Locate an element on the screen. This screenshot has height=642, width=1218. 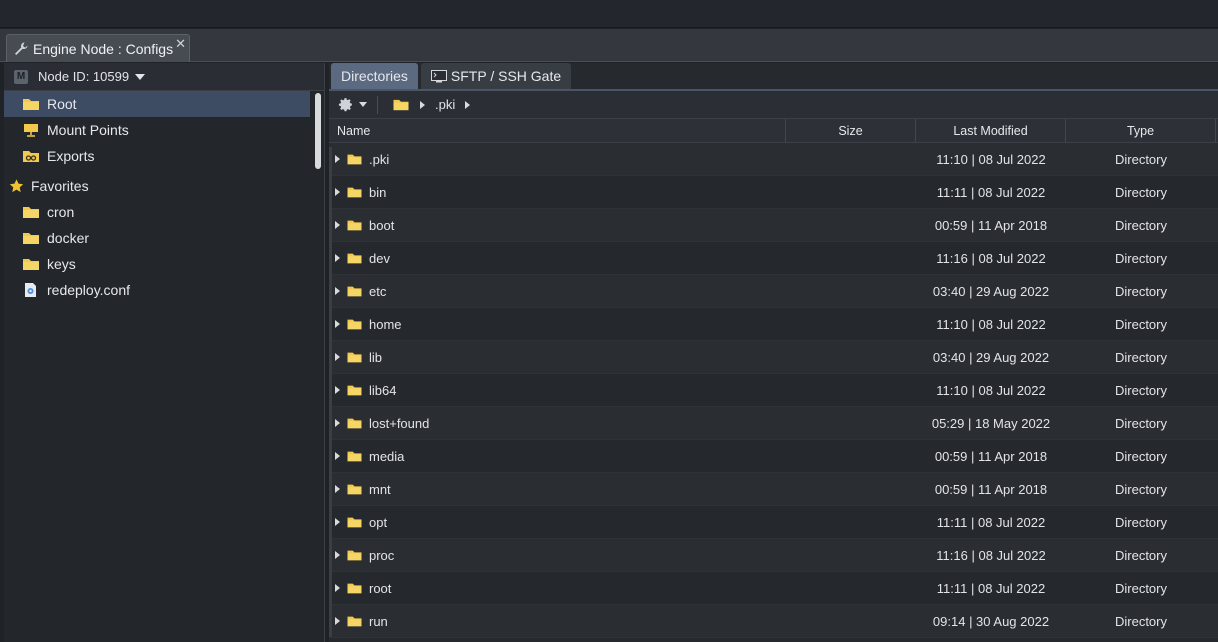
row-name: run is located at coordinates (378, 621).